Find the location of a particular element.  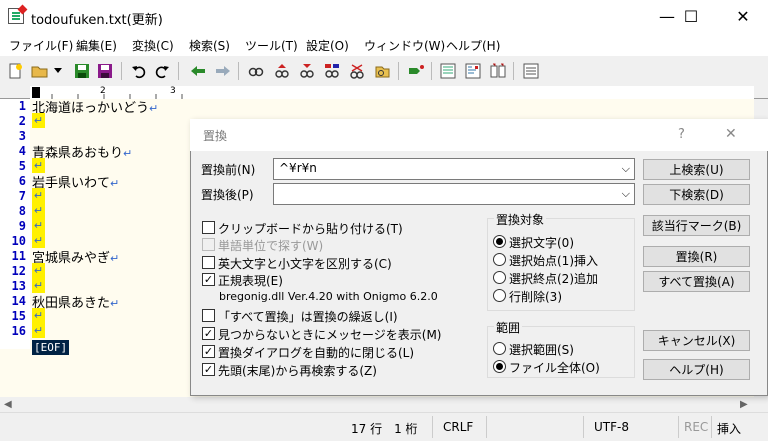

replace-button: 置換(R) is located at coordinates (696, 256).